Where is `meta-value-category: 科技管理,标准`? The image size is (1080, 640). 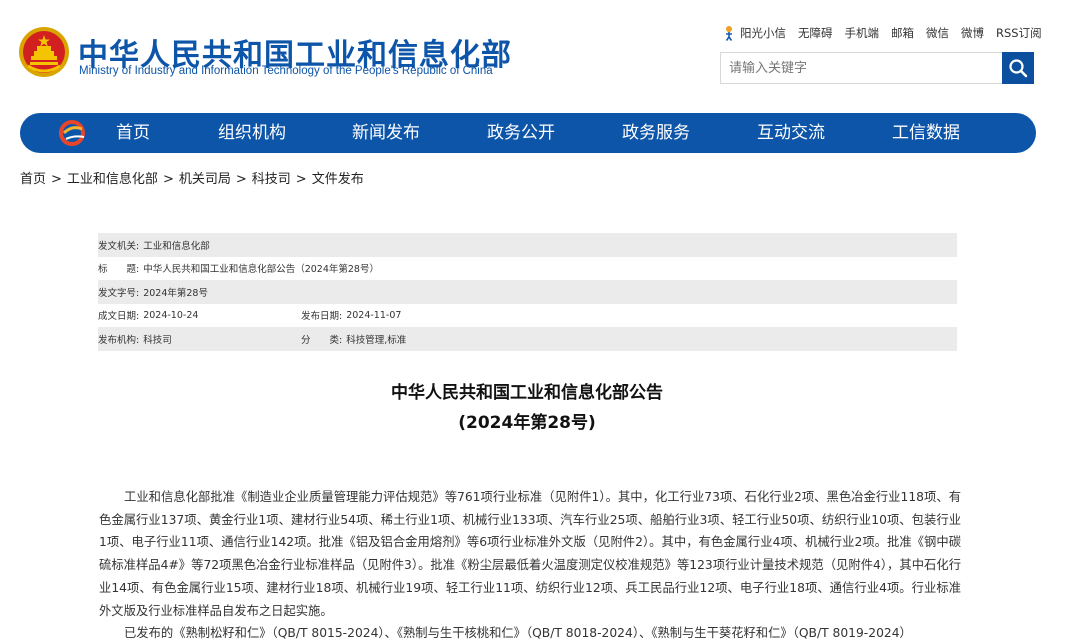 meta-value-category: 科技管理,标准 is located at coordinates (376, 340).